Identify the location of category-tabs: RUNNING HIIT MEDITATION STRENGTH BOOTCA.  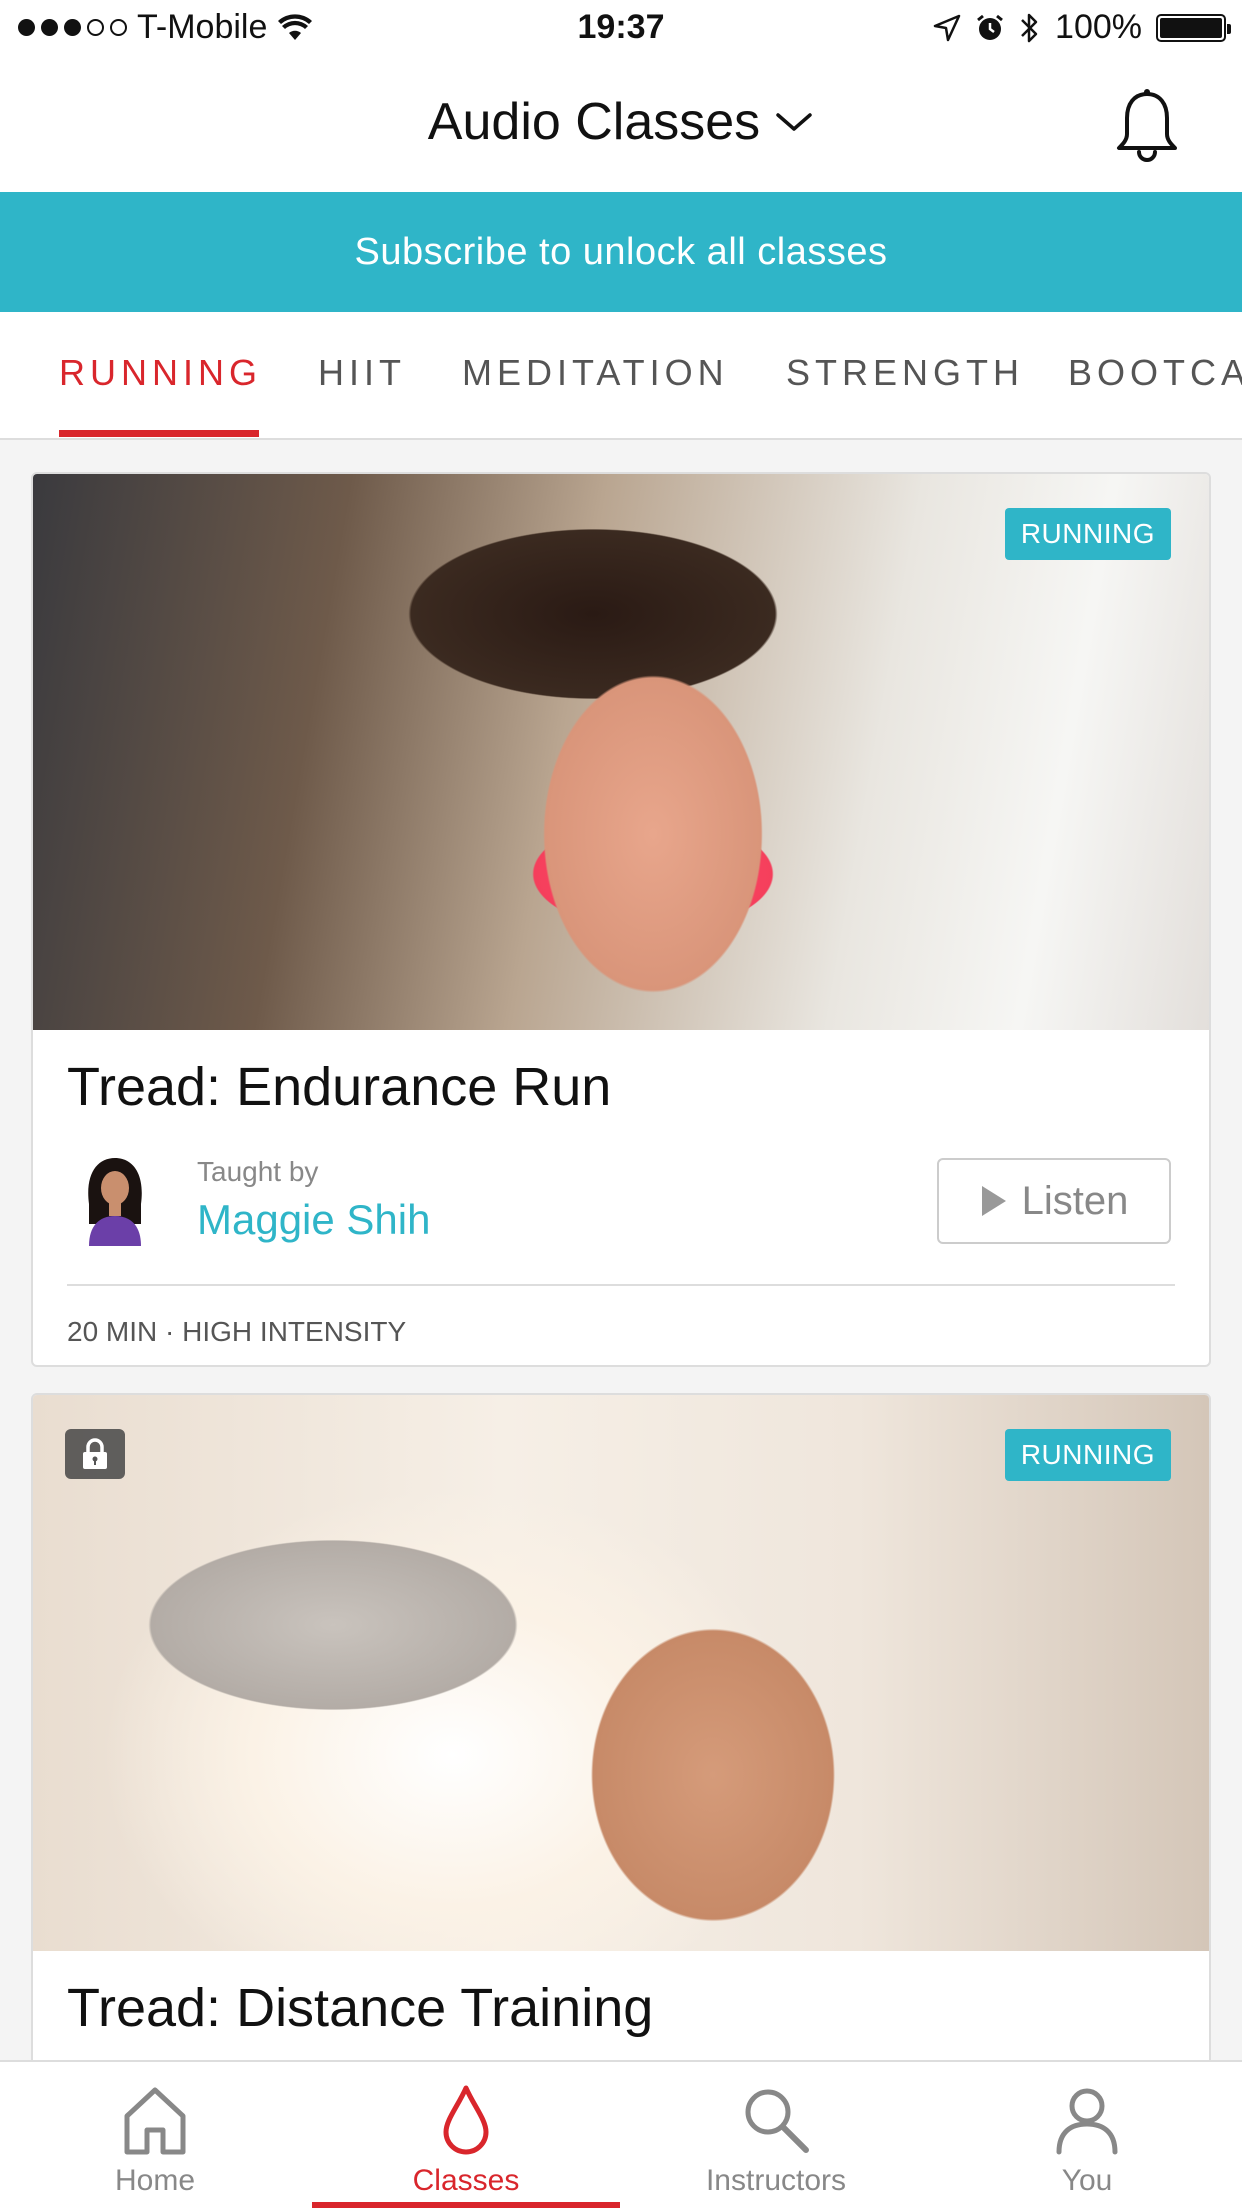
(621, 376).